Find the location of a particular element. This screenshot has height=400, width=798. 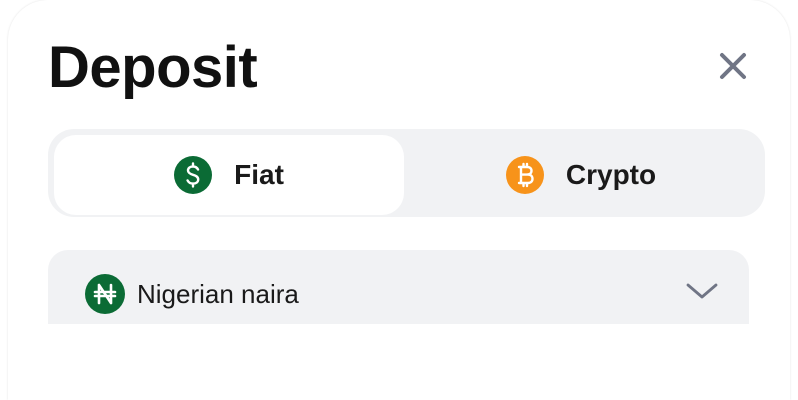

close-icon is located at coordinates (733, 66).